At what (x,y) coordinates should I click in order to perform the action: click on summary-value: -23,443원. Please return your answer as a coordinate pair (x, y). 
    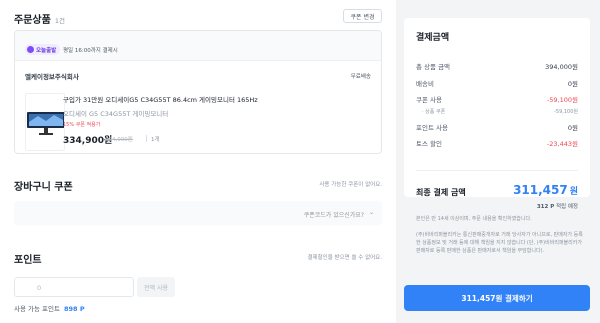
    Looking at the image, I should click on (562, 144).